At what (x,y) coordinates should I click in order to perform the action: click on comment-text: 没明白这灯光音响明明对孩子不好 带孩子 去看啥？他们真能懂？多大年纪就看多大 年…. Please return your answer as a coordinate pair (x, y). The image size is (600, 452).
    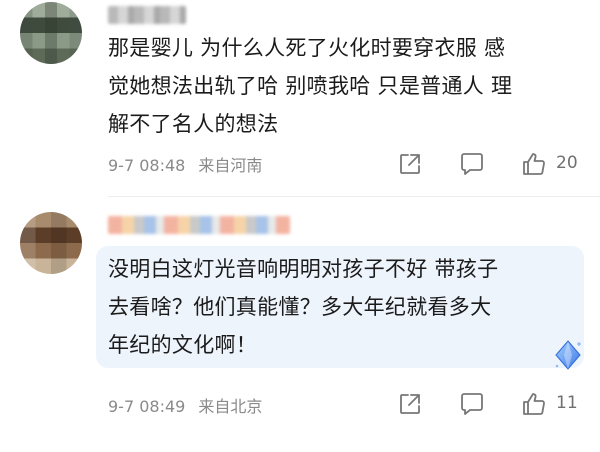
    Looking at the image, I should click on (303, 307).